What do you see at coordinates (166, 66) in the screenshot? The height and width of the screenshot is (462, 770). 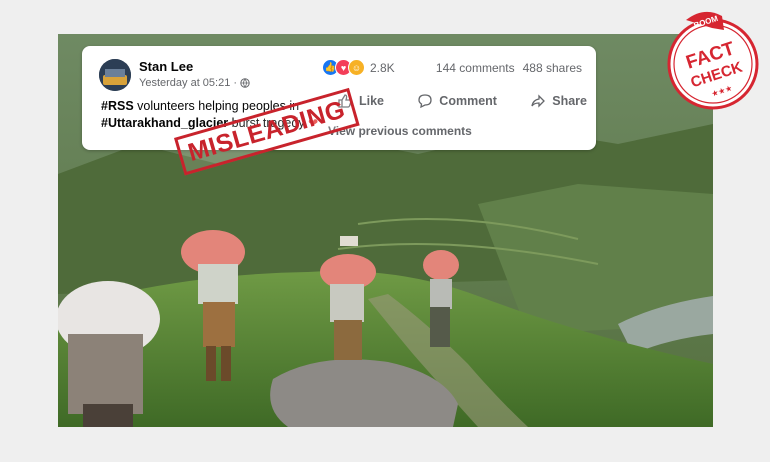 I see `author-name: Stan Lee` at bounding box center [166, 66].